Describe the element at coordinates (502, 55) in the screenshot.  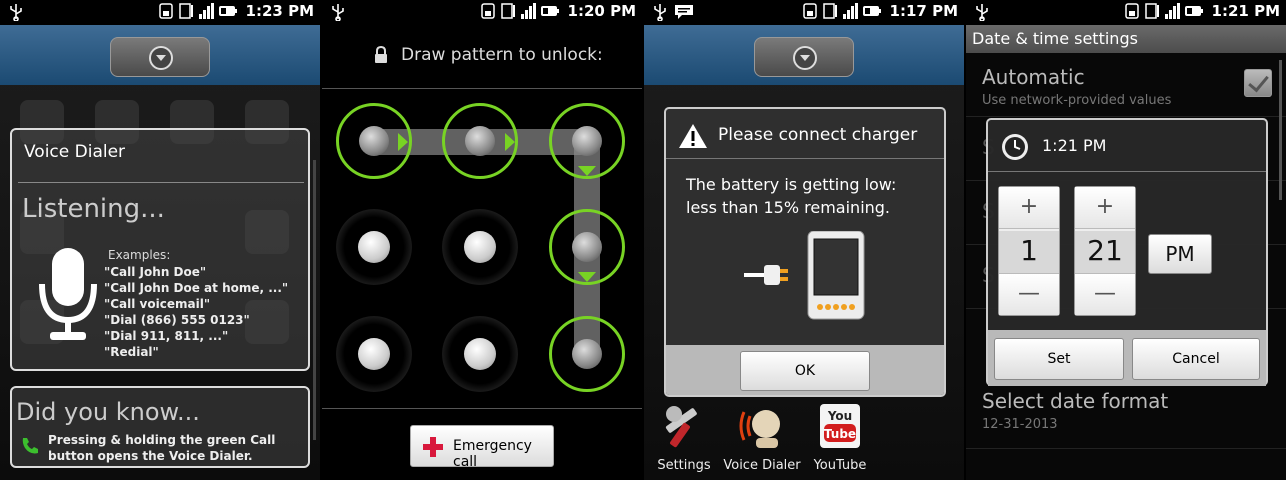
I see `lock-title: Draw pattern to unlock:` at that location.